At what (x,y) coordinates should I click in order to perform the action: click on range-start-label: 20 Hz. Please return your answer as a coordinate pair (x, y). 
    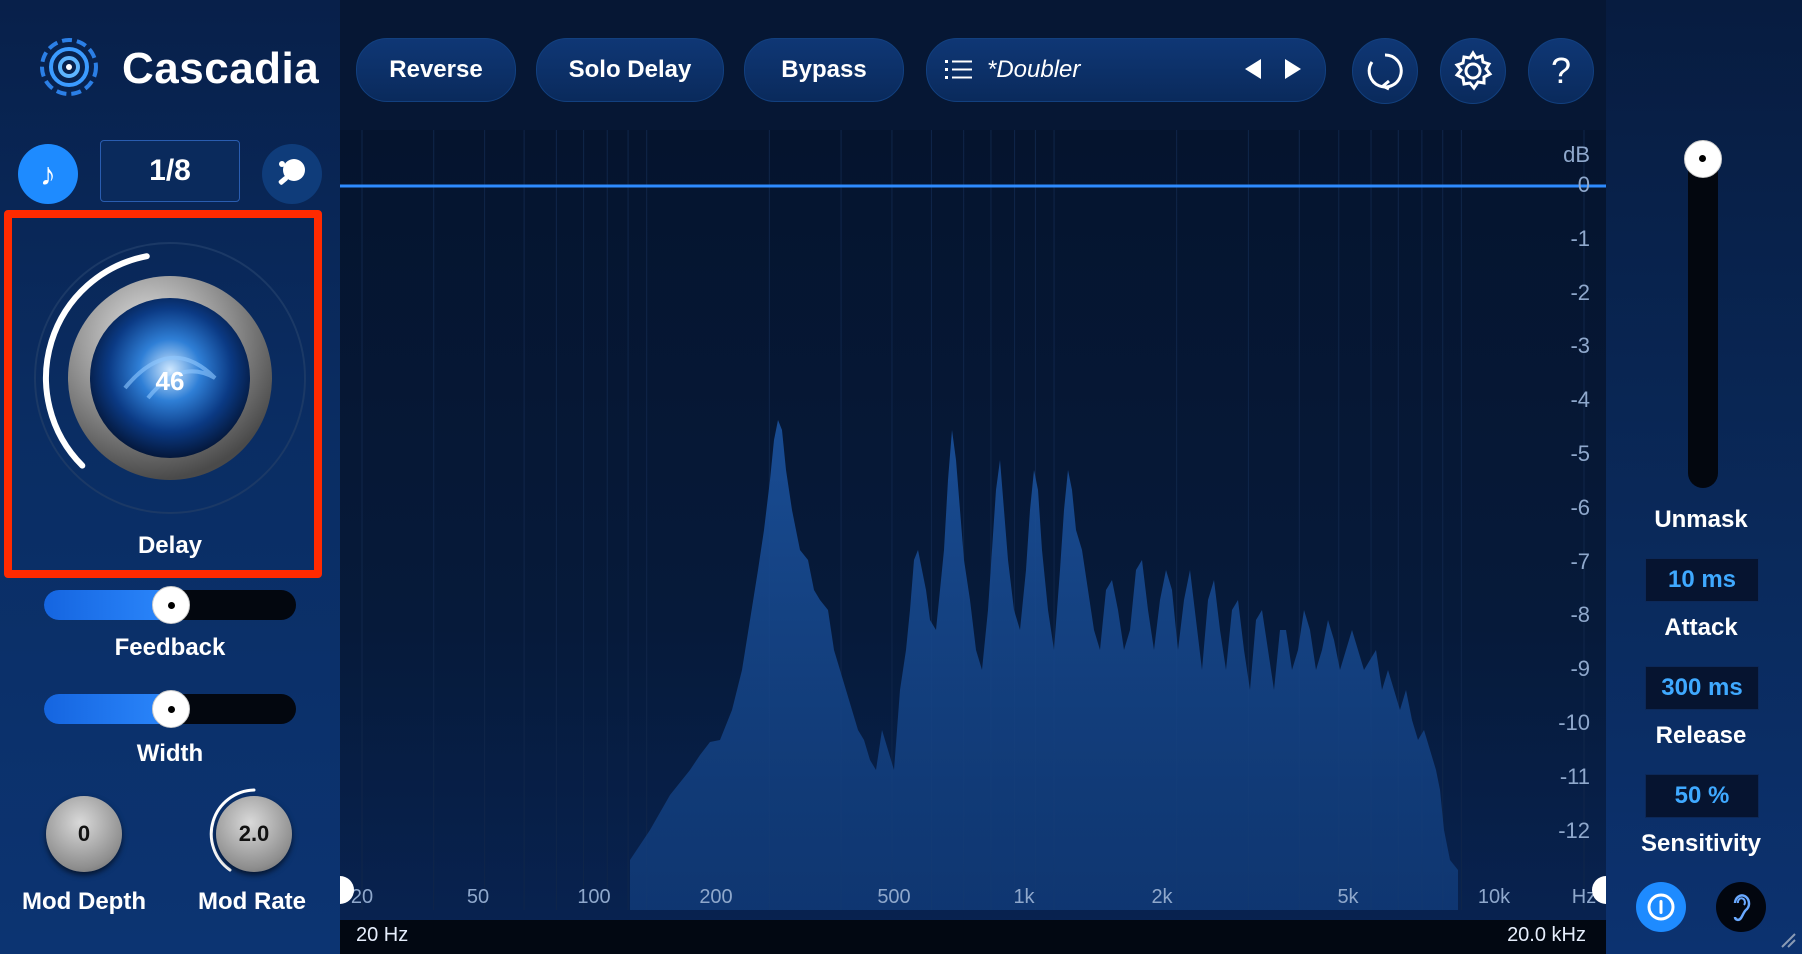
    Looking at the image, I should click on (382, 935).